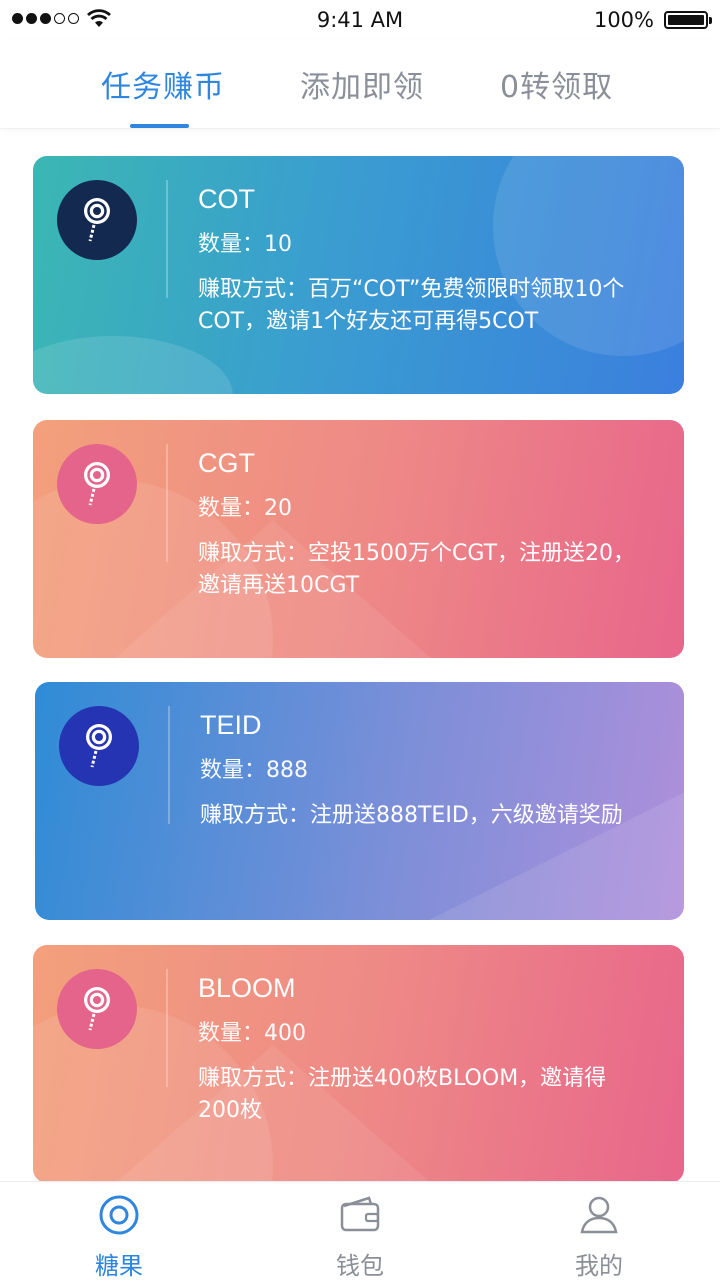 Image resolution: width=720 pixels, height=1281 pixels. Describe the element at coordinates (119, 1237) in the screenshot. I see `nav-item-candy: 糖果` at that location.